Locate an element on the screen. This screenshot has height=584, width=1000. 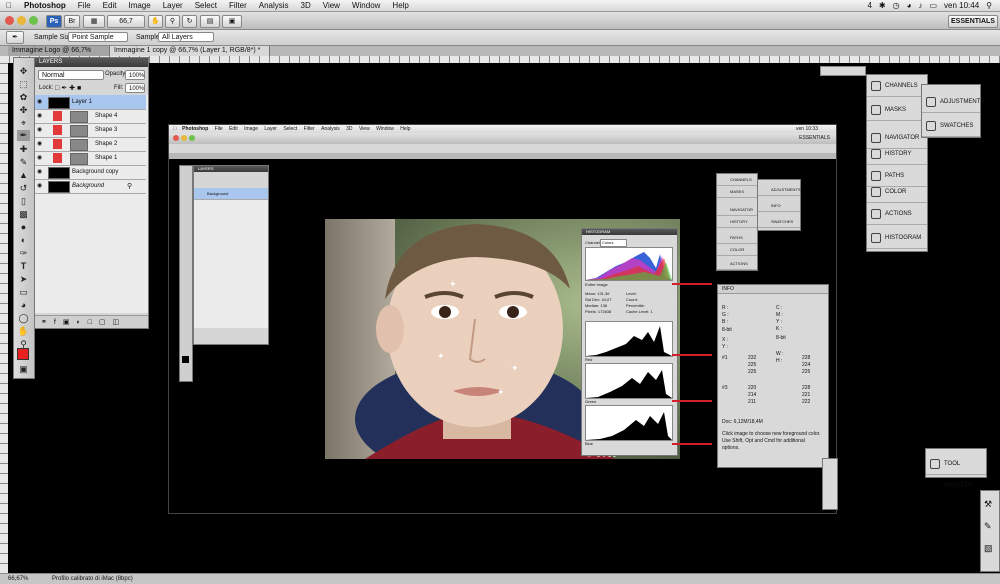
eyedropper-preset-icon: ✒ is located at coordinates (15, 37).